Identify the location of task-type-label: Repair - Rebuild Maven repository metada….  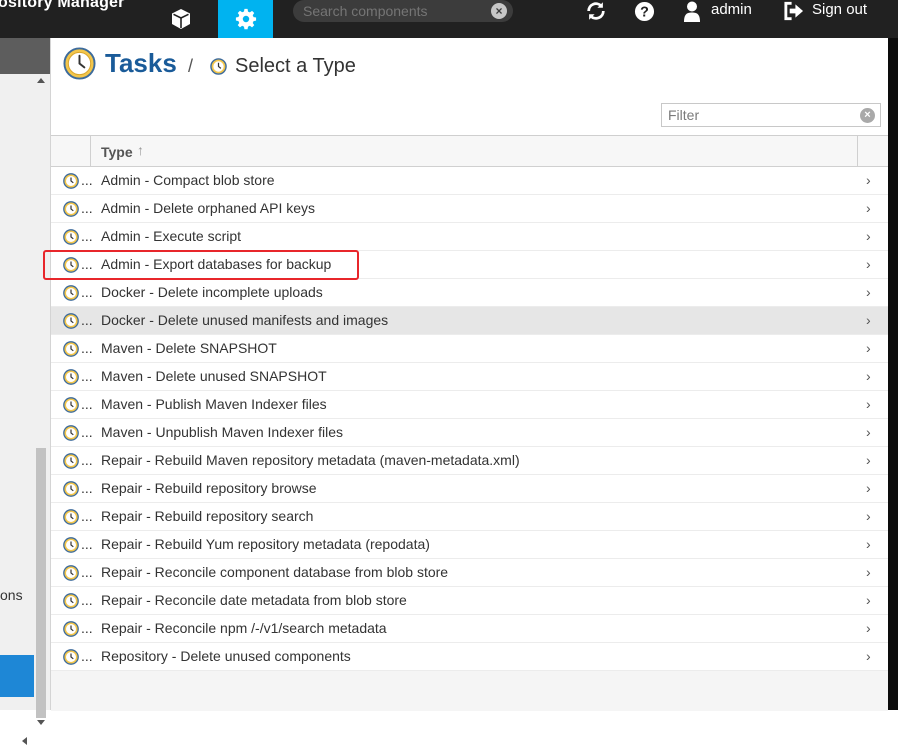
(310, 460).